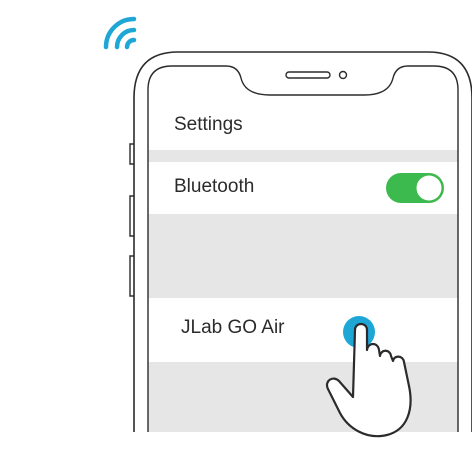 This screenshot has width=472, height=467. What do you see at coordinates (208, 124) in the screenshot?
I see `settings-title: Settings` at bounding box center [208, 124].